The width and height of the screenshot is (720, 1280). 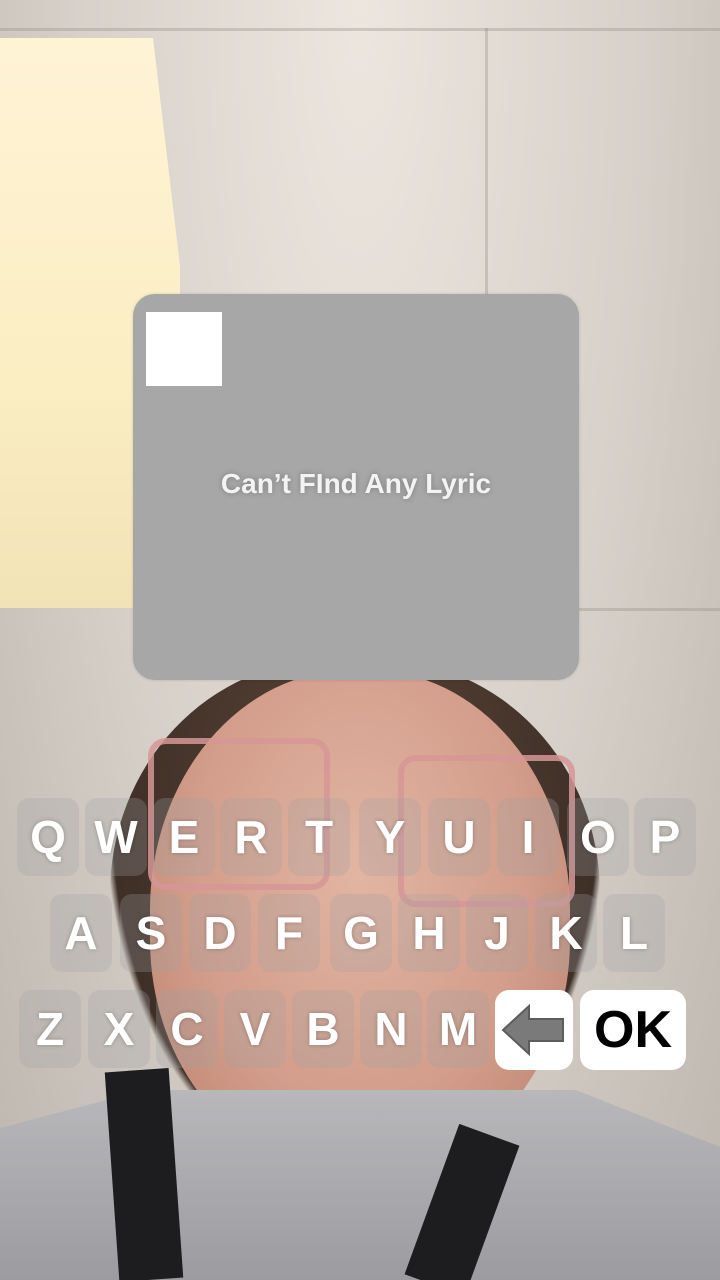 I want to click on key-p: P, so click(x=665, y=837).